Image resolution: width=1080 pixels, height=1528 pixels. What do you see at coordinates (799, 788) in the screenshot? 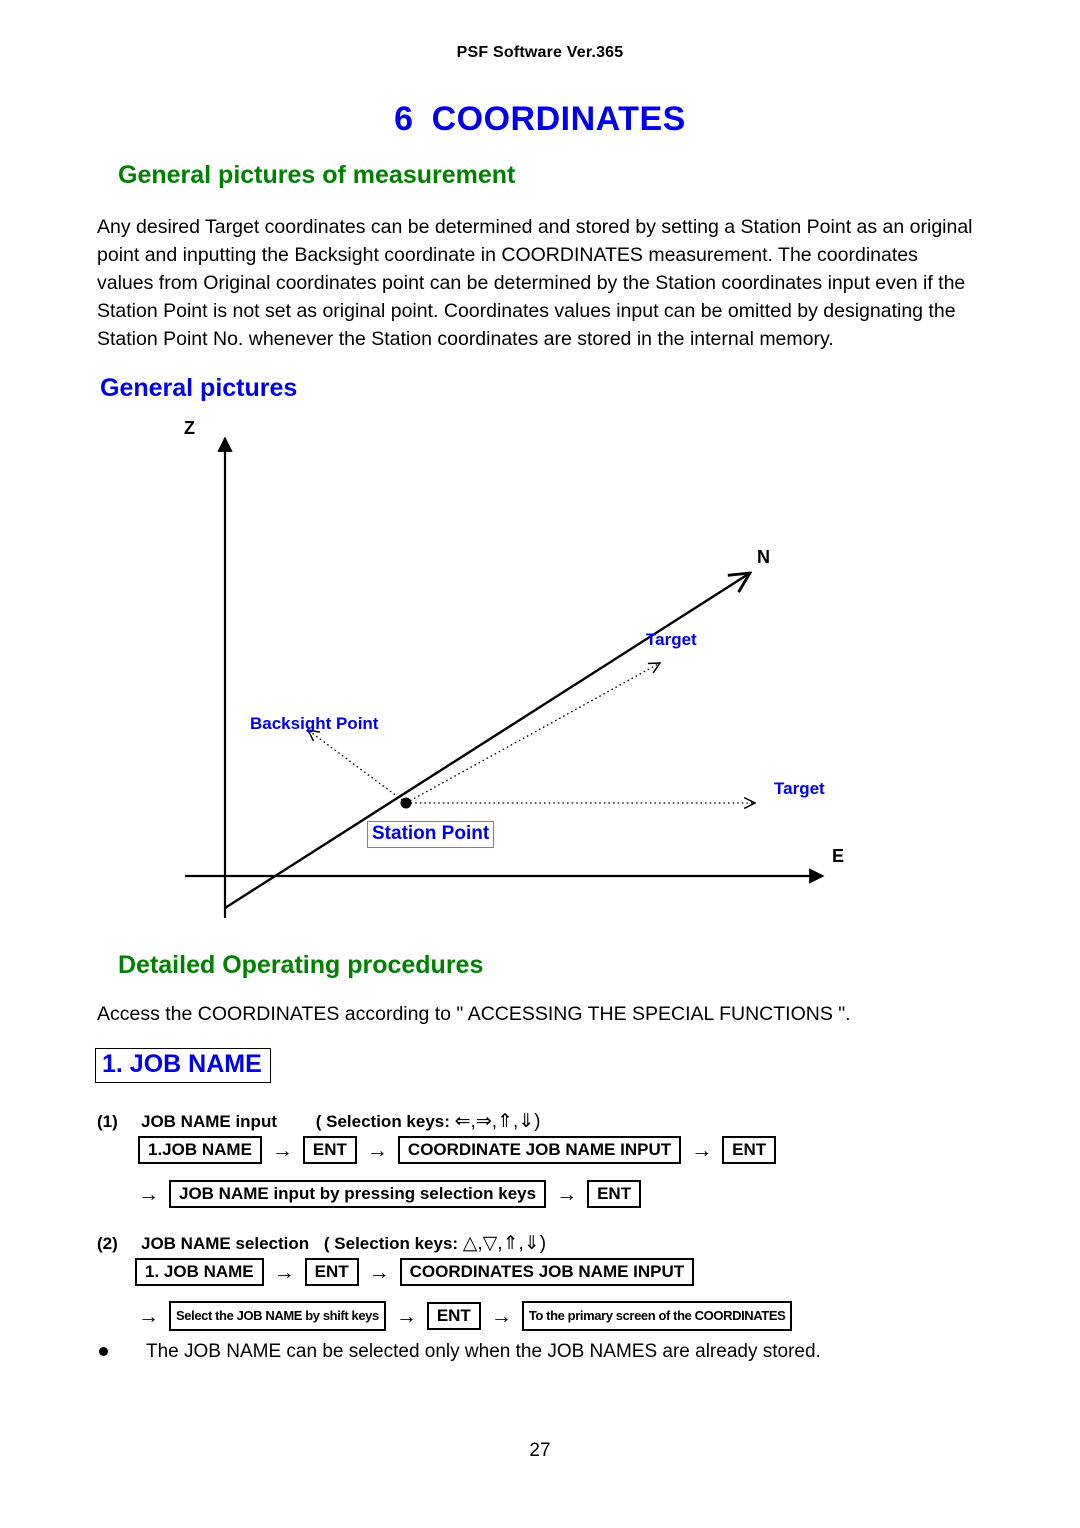
I see `label-target-lower: Target` at bounding box center [799, 788].